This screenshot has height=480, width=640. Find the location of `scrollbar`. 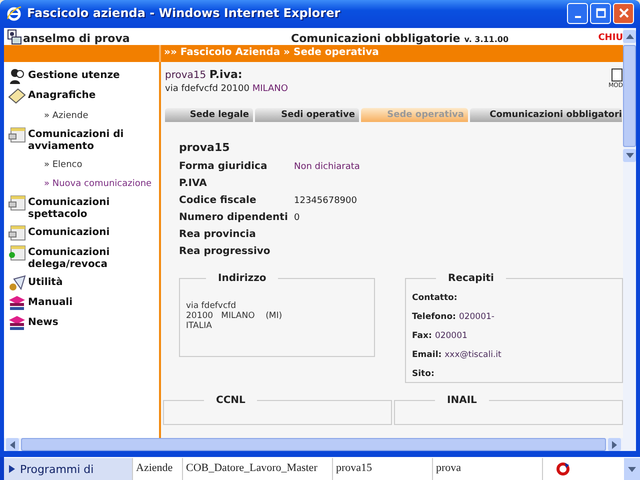

scrollbar is located at coordinates (632, 469).